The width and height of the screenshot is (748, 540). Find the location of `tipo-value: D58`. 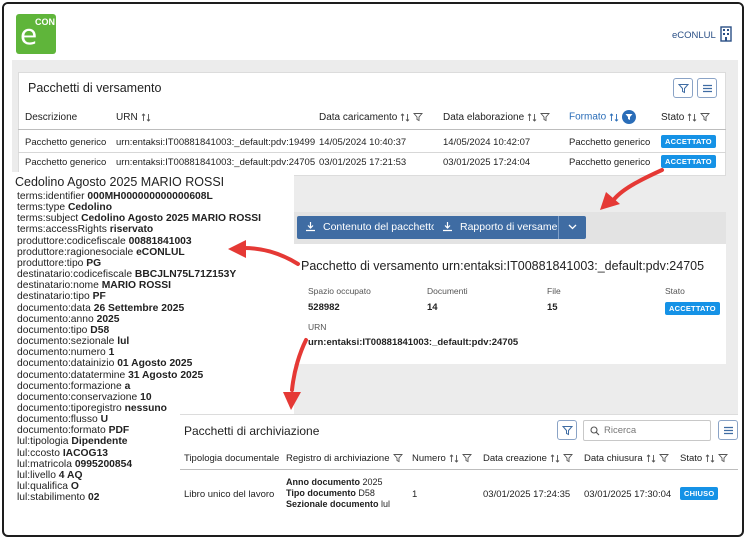

tipo-value: D58 is located at coordinates (366, 493).